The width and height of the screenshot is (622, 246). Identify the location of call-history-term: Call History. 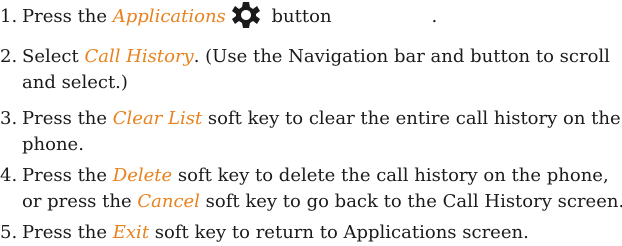
(139, 56).